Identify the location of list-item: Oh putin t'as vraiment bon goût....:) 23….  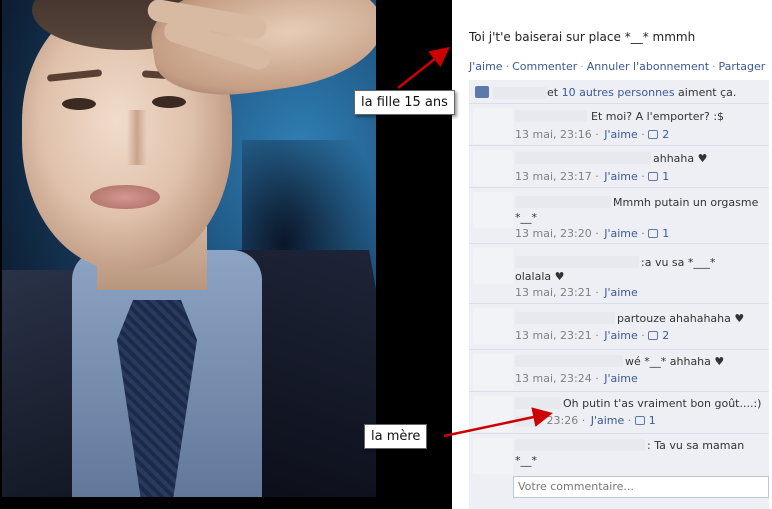
(619, 413).